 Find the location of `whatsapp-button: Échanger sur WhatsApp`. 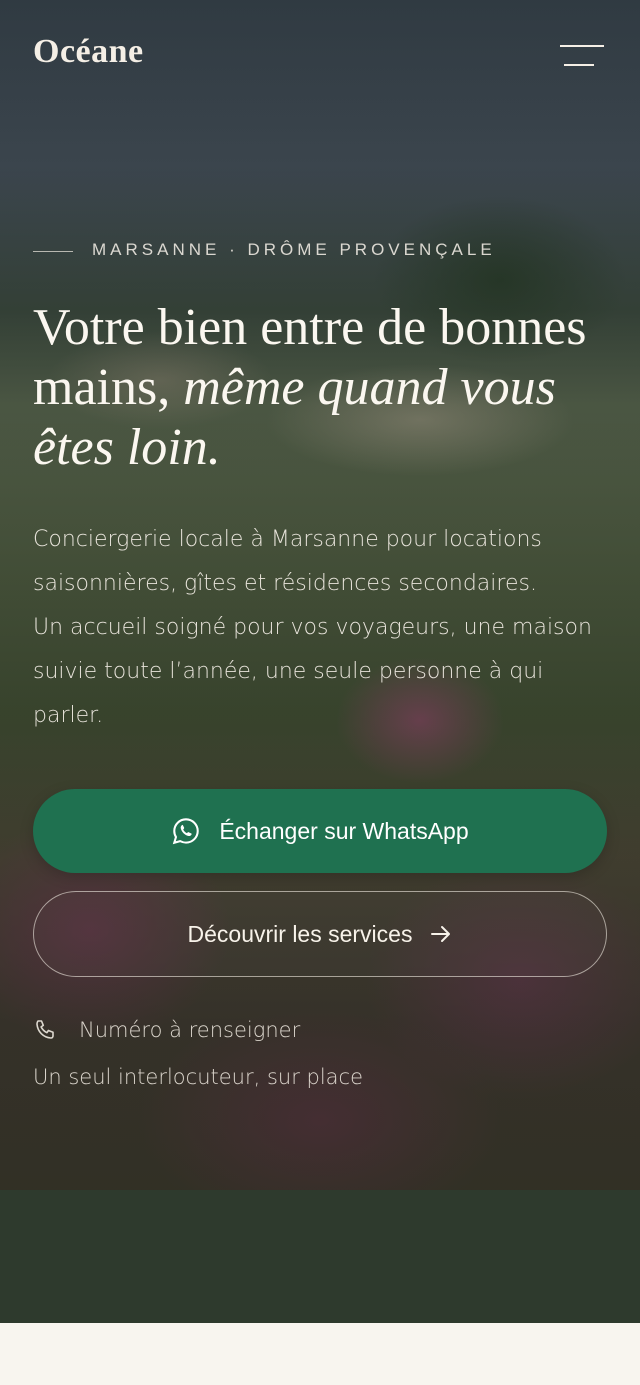

whatsapp-button: Échanger sur WhatsApp is located at coordinates (320, 831).